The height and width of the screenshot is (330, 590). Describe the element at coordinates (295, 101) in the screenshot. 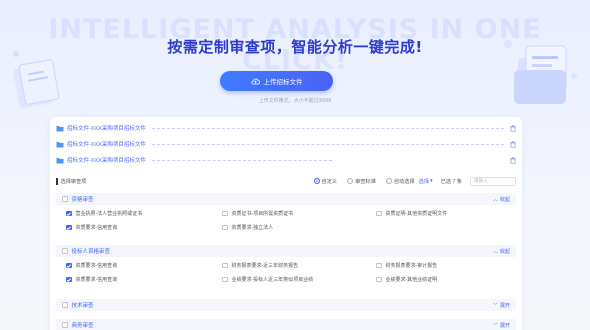

I see `upload-hint: 上传文件格式，大小不超过300M` at that location.